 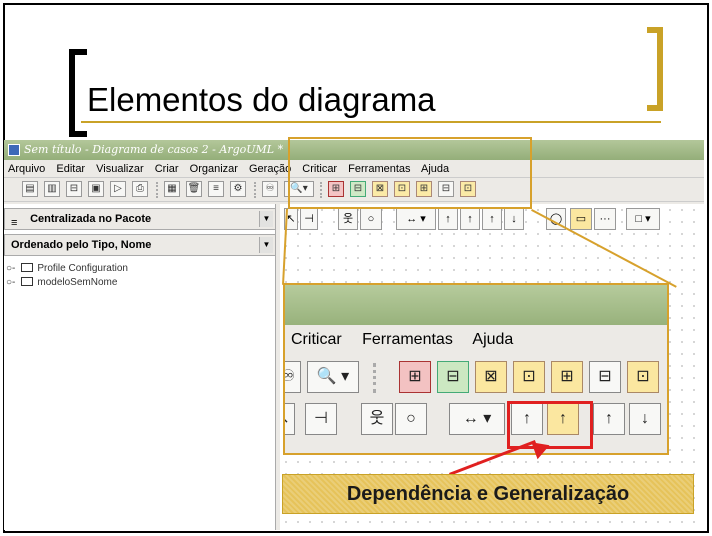 I want to click on print-icon: ⎙, so click(x=140, y=189).